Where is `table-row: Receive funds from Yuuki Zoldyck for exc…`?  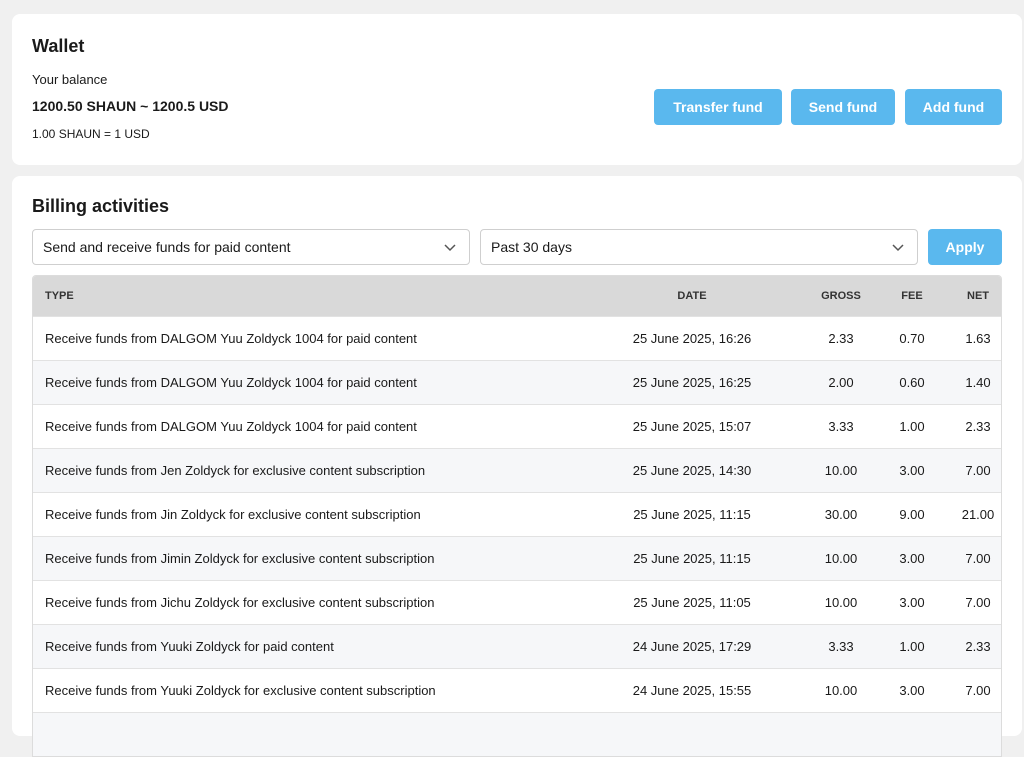 table-row: Receive funds from Yuuki Zoldyck for exc… is located at coordinates (517, 690).